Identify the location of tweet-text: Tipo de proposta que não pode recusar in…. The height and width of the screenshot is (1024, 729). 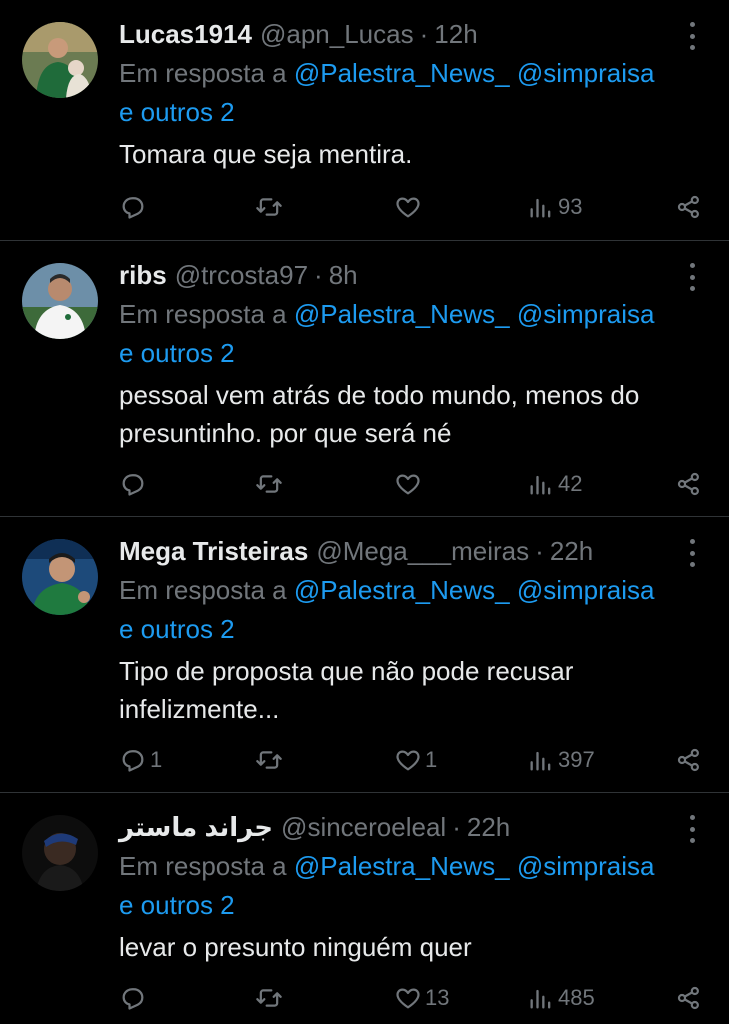
(409, 690).